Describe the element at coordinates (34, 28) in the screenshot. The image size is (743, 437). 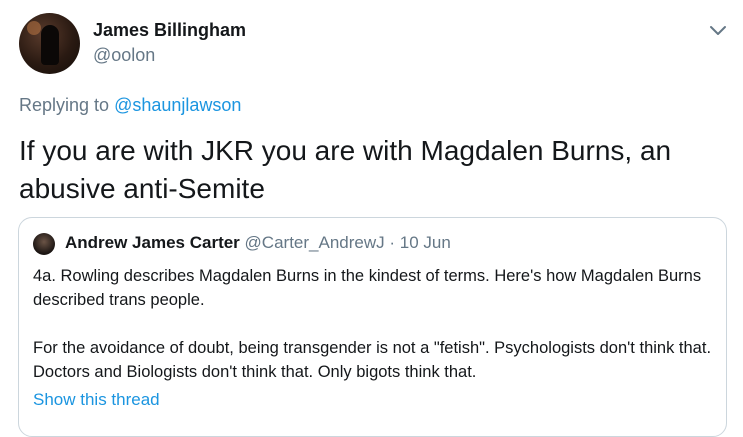
I see `avatar-highlight` at that location.